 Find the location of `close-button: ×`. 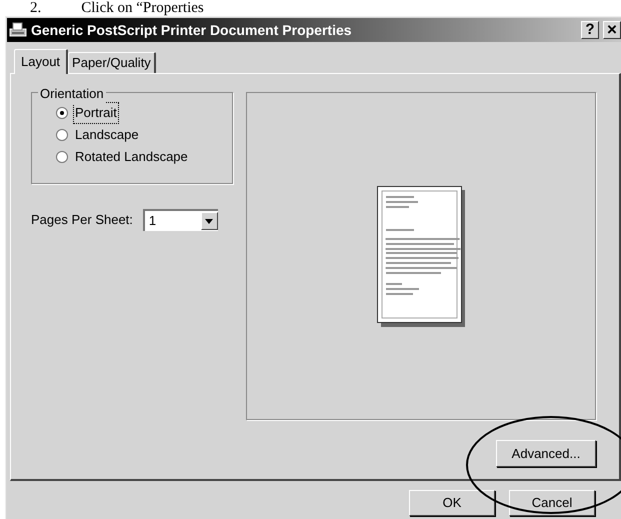

close-button: × is located at coordinates (612, 30).